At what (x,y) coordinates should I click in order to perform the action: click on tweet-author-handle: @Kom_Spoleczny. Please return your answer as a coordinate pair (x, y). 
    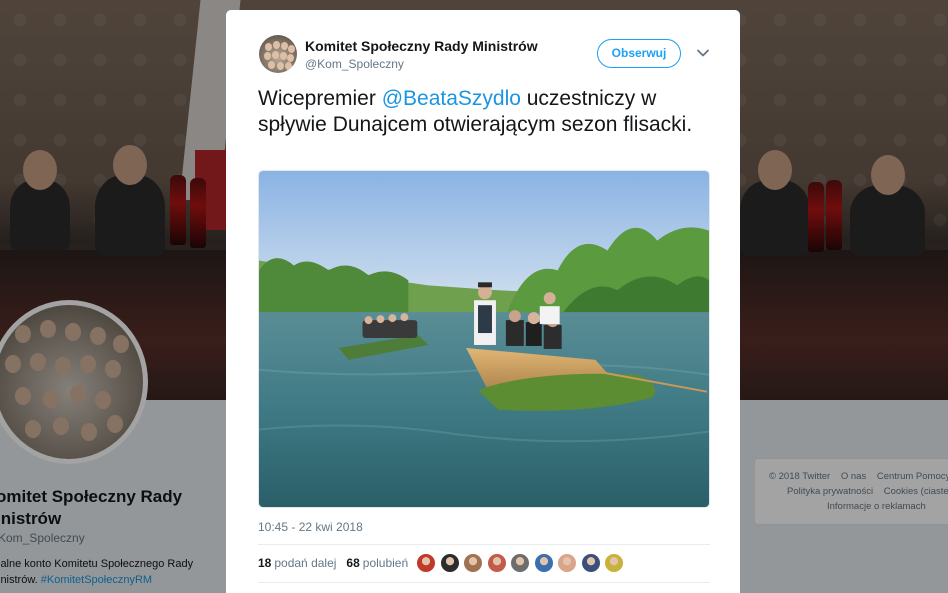
    Looking at the image, I should click on (354, 64).